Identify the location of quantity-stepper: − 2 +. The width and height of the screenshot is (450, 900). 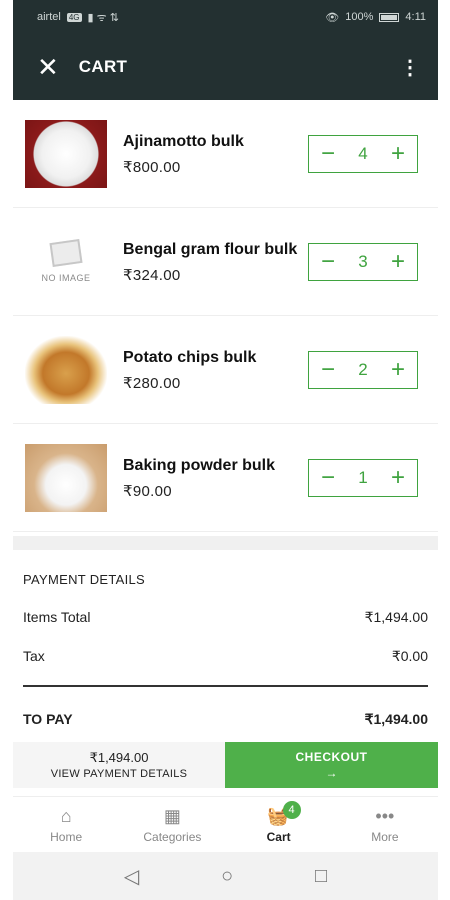
(363, 369).